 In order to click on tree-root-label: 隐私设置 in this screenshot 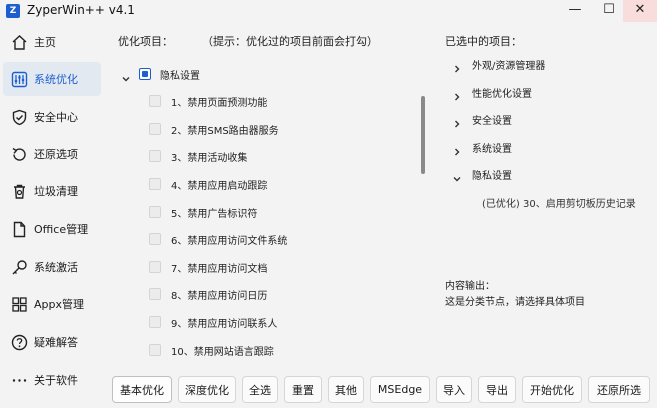, I will do `click(180, 76)`.